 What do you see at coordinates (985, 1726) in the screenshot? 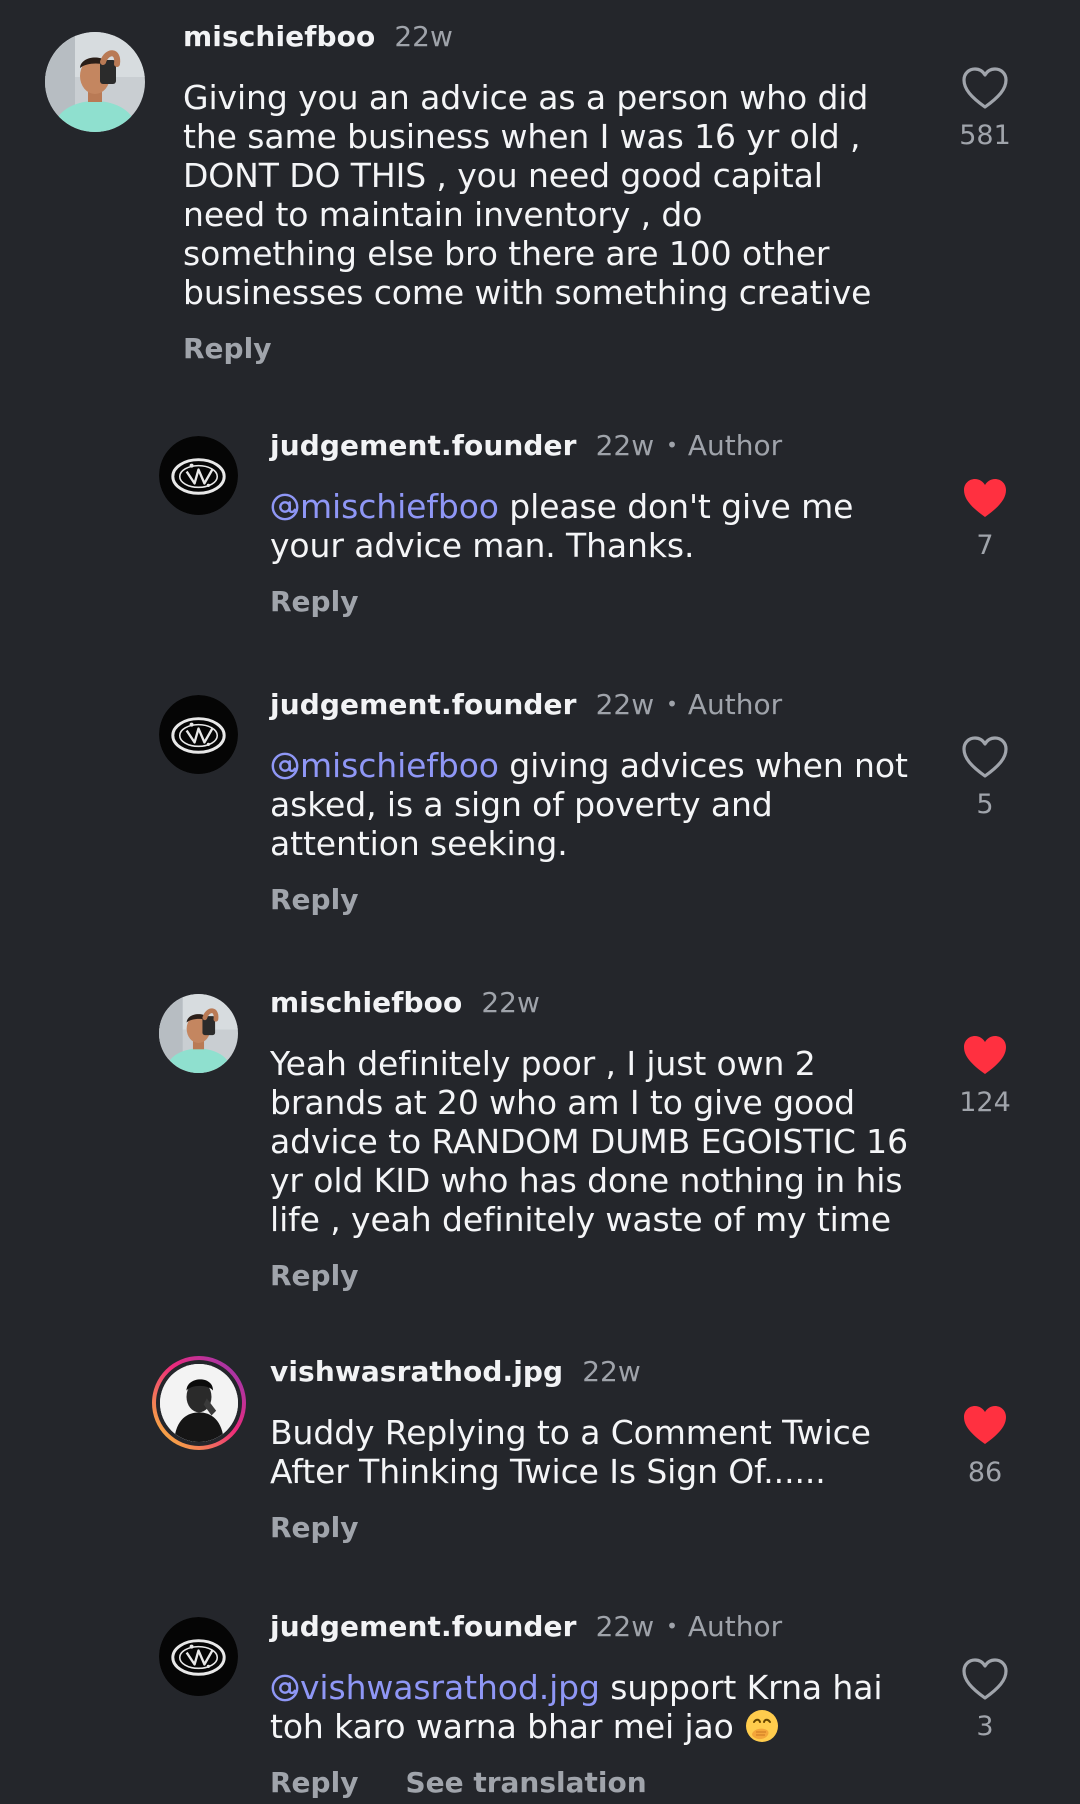
I see `like-count: 3` at bounding box center [985, 1726].